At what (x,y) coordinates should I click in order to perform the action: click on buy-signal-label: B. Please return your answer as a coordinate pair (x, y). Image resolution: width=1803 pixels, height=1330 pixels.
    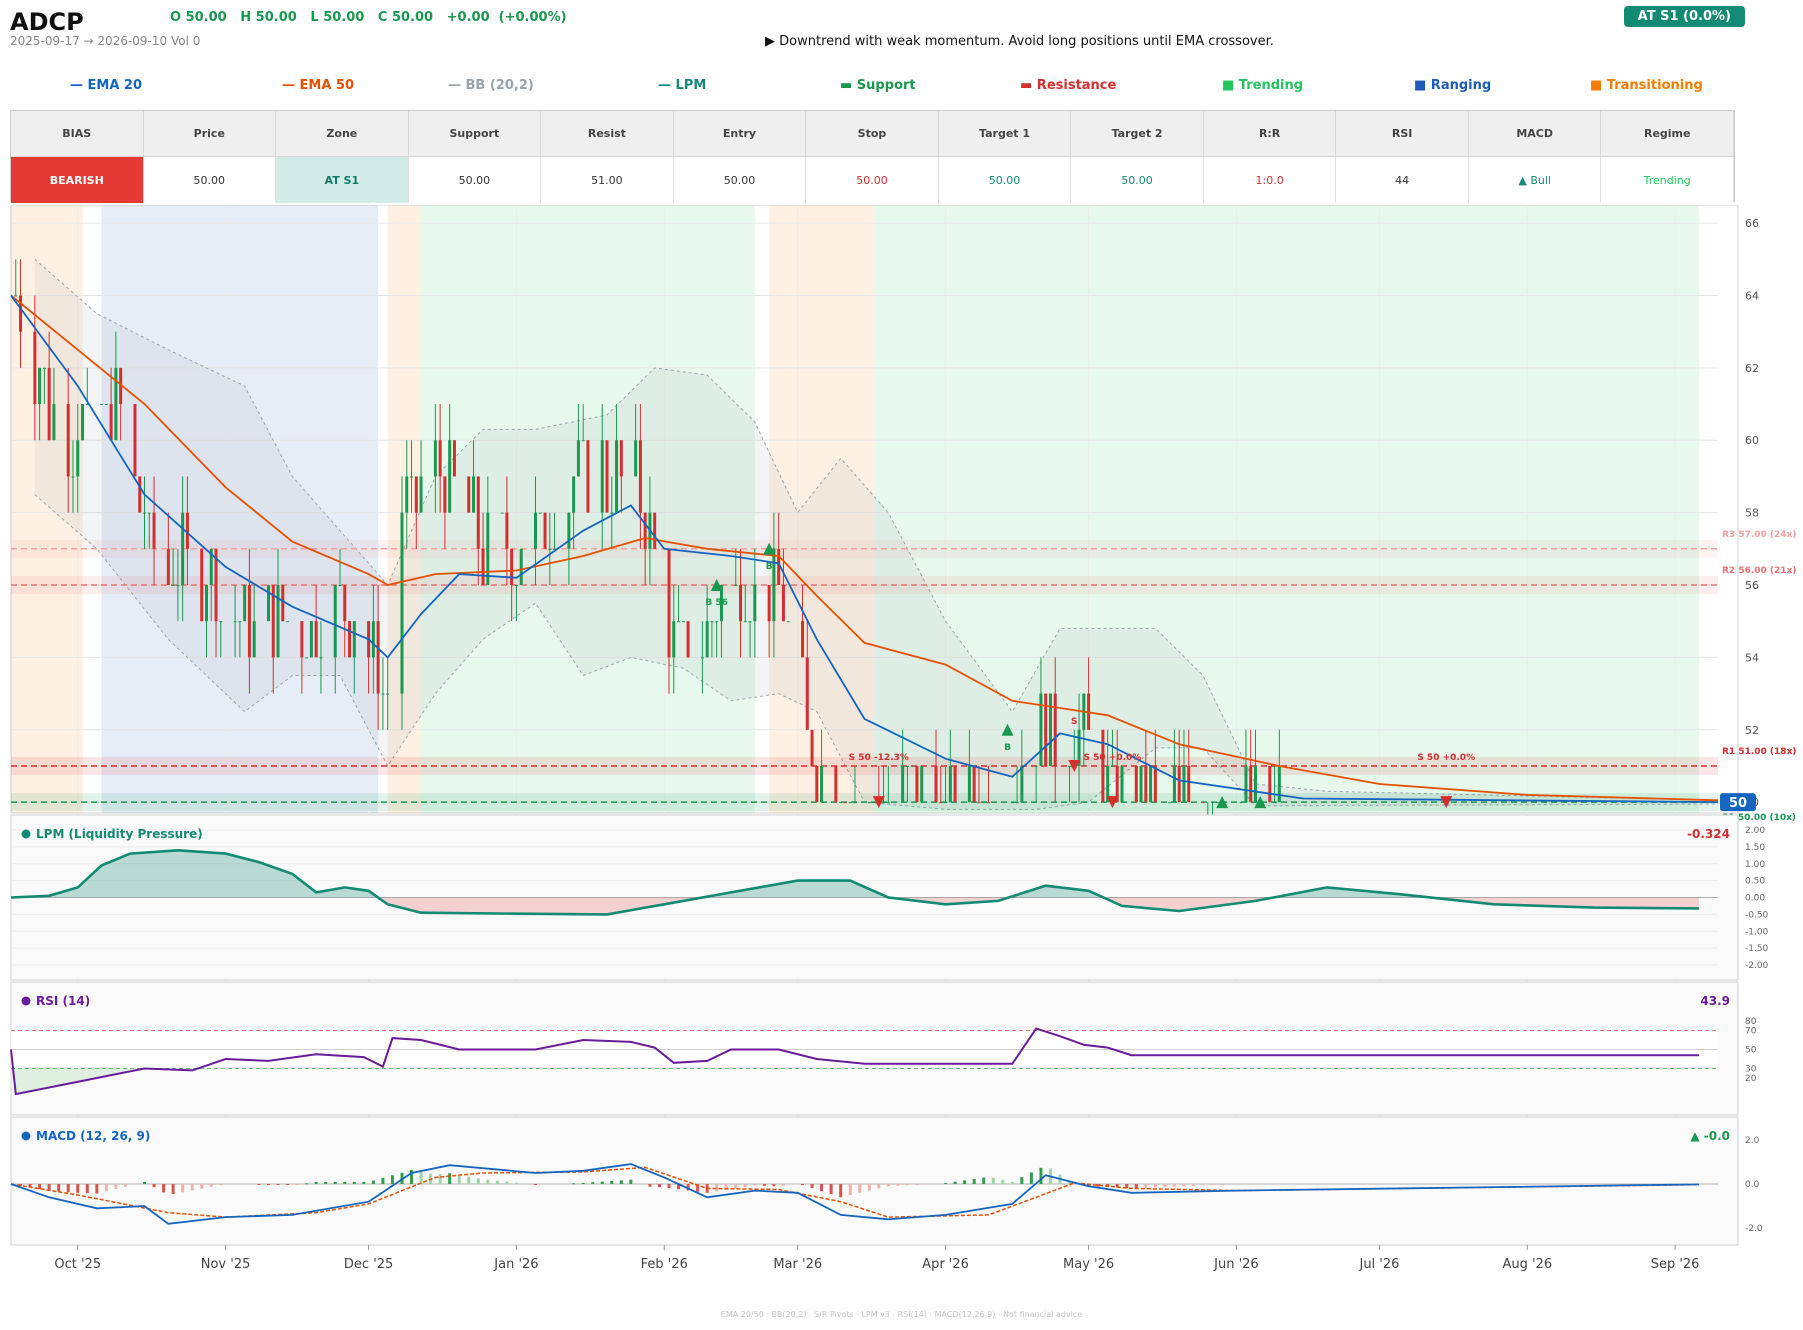
    Looking at the image, I should click on (769, 567).